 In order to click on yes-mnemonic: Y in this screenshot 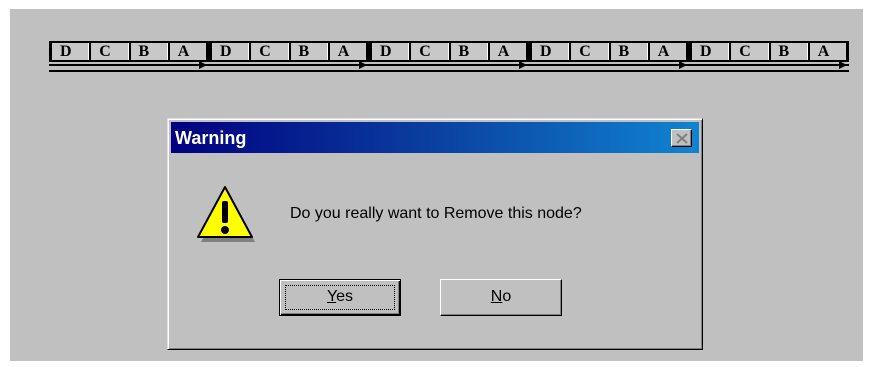, I will do `click(331, 296)`.